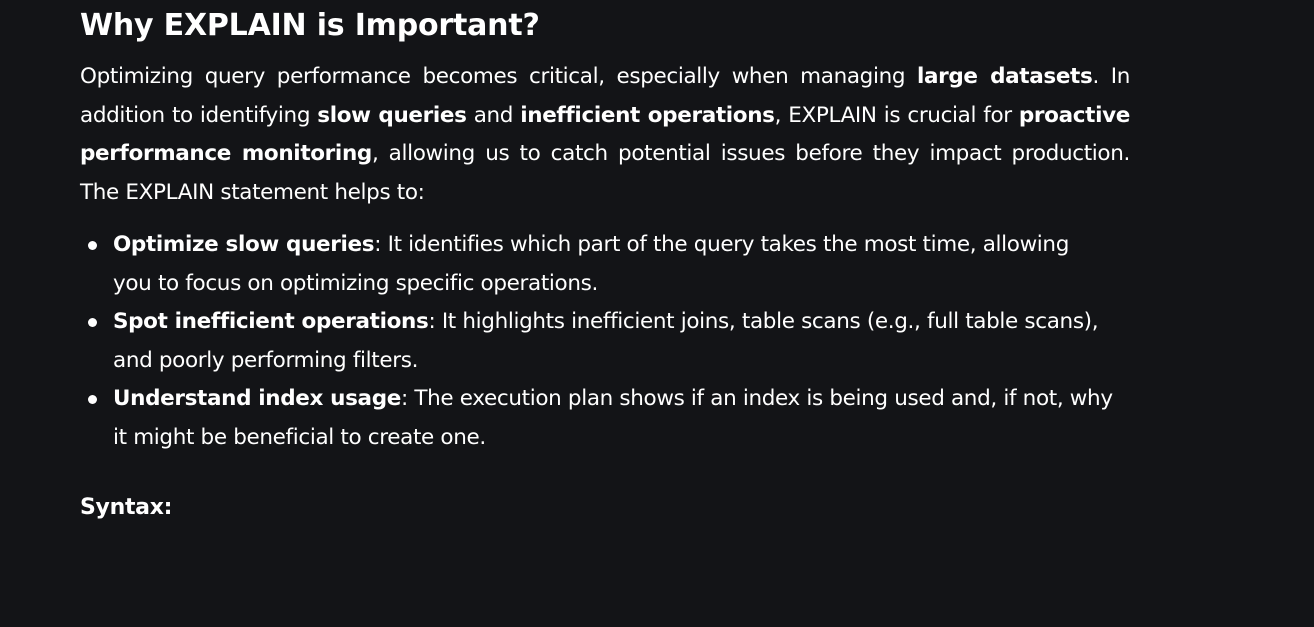 This screenshot has height=627, width=1314. I want to click on intro-text: , EXPLAIN is crucial for, so click(896, 115).